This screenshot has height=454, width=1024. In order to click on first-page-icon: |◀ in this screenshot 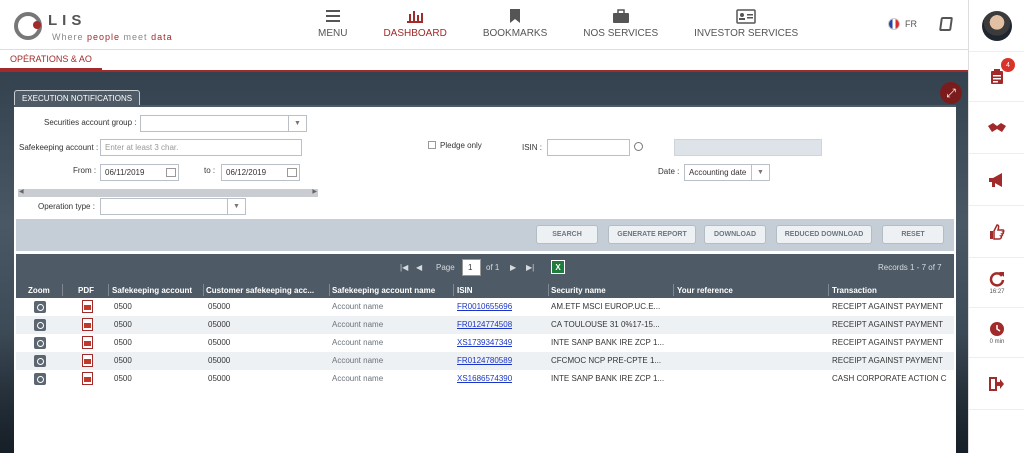, I will do `click(404, 267)`.